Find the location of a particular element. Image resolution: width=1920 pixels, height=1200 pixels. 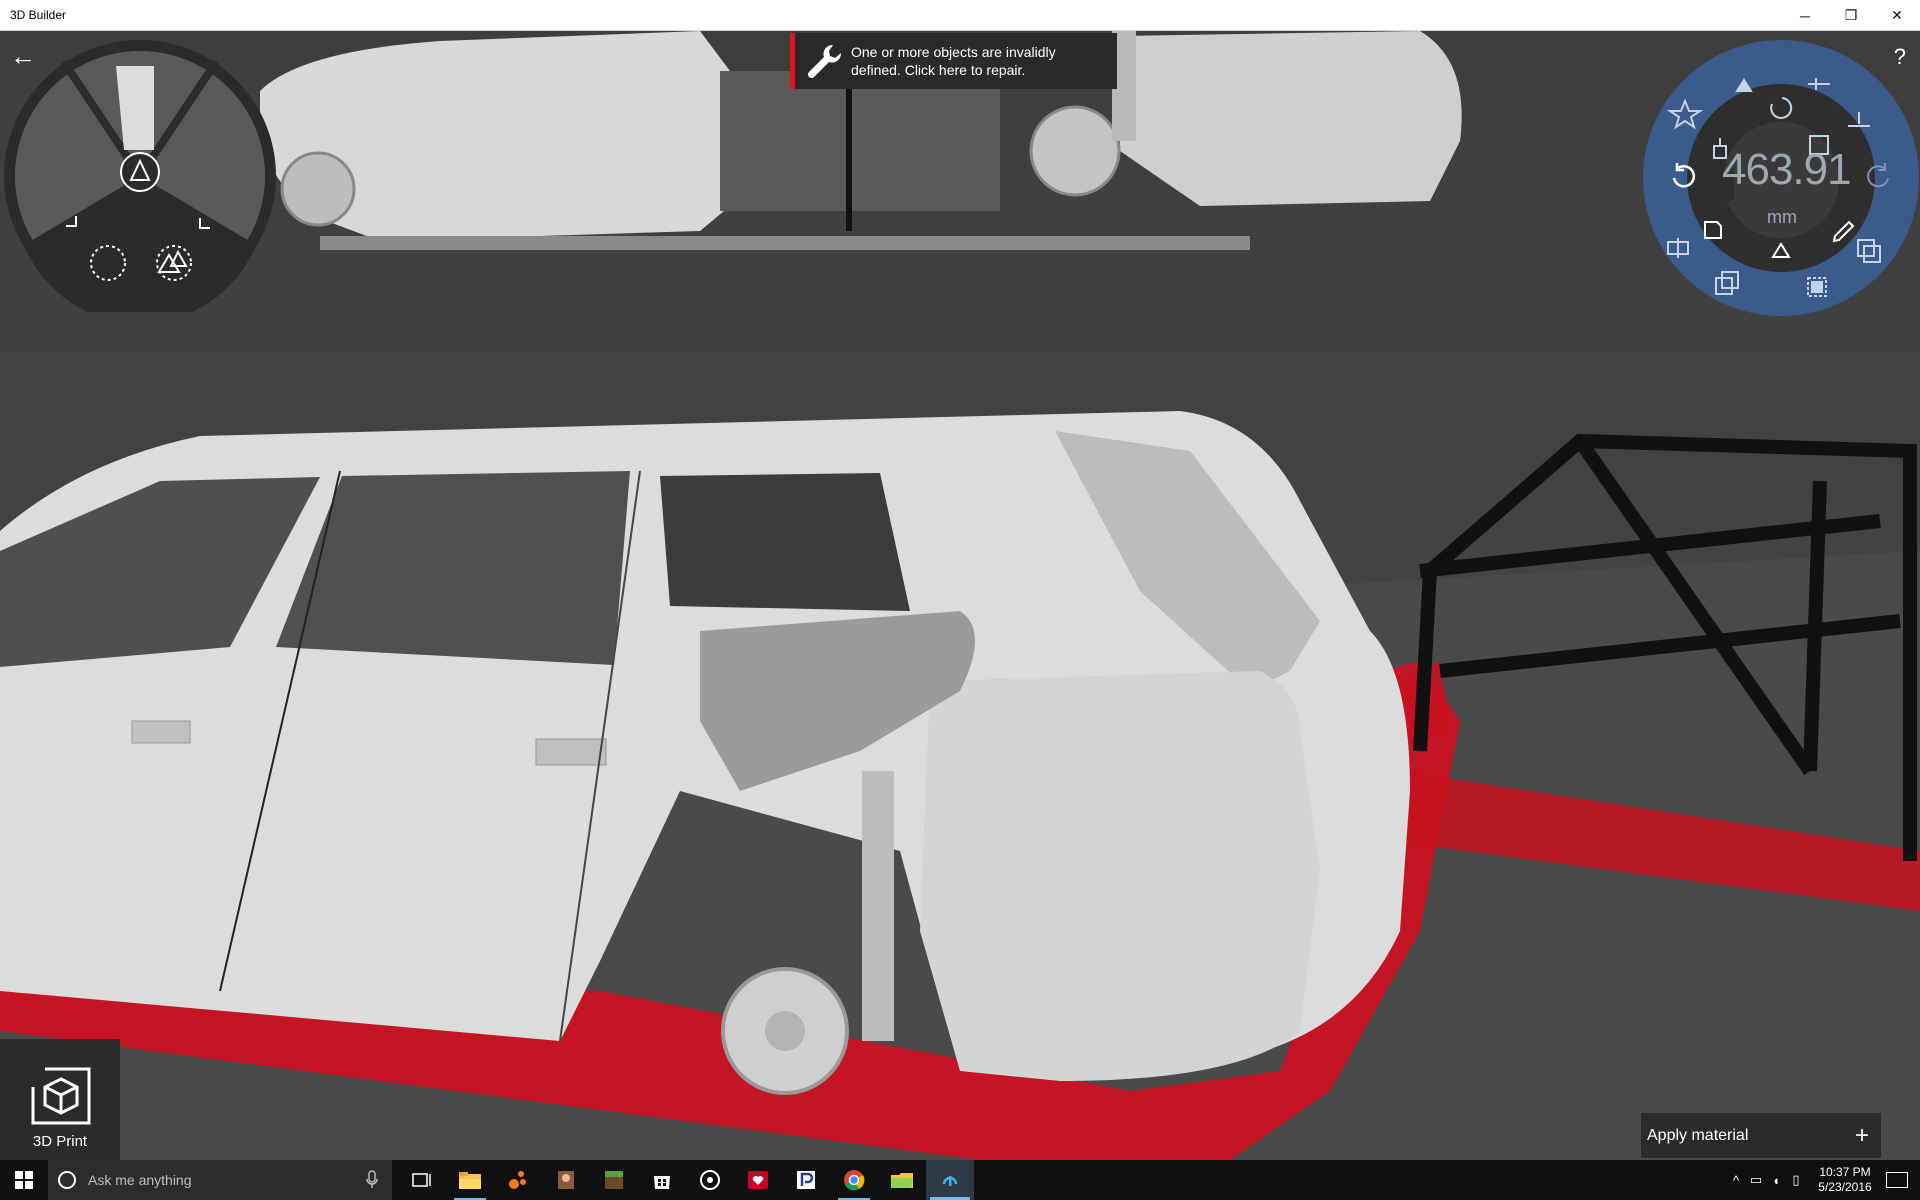

left-tool-wheel is located at coordinates (140, 176).